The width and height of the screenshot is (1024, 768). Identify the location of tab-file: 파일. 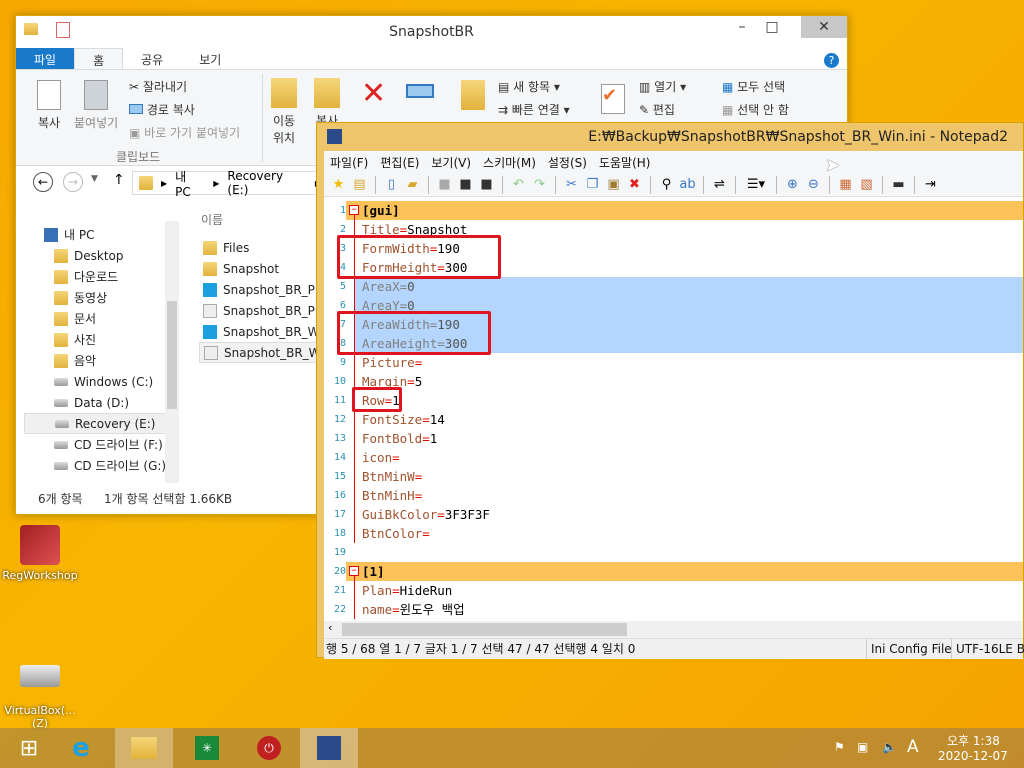
(45, 58).